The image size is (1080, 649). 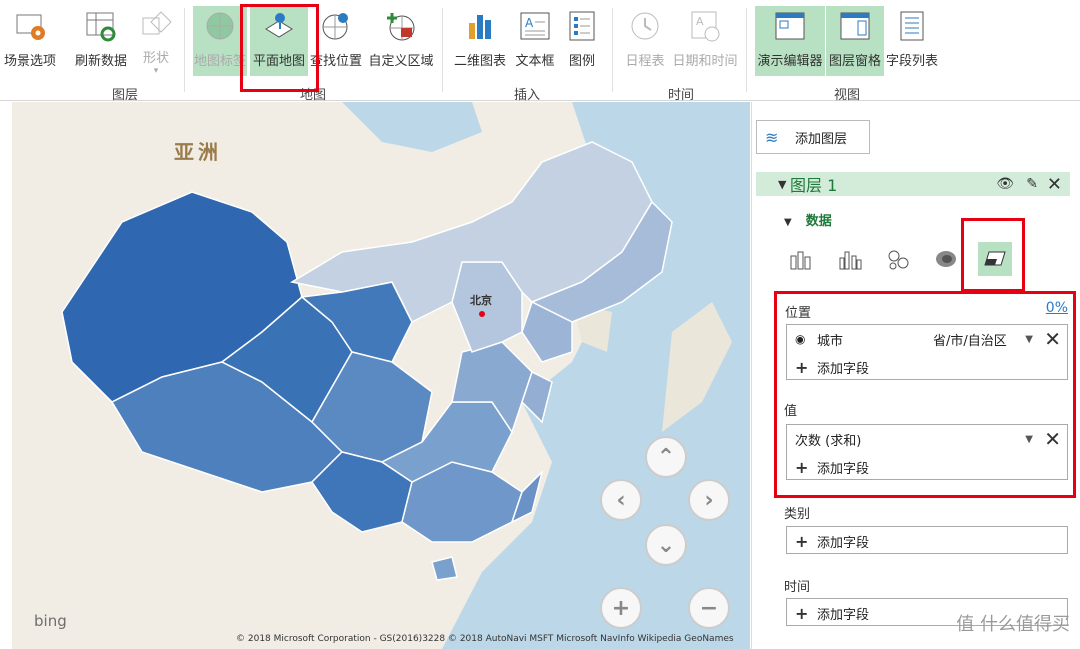 I want to click on chevron-right-icon: ›, so click(x=709, y=500).